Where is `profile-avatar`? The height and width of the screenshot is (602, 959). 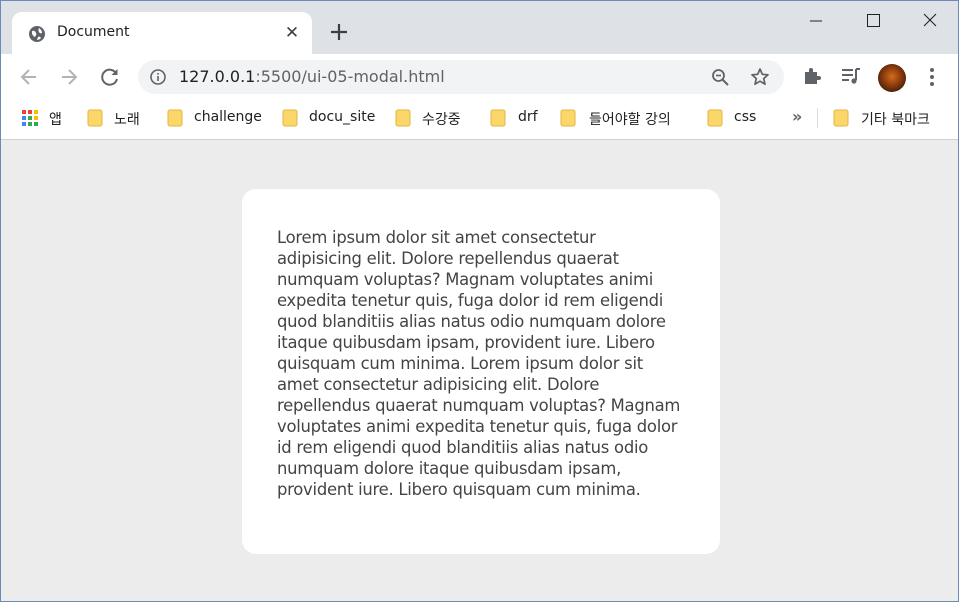 profile-avatar is located at coordinates (892, 78).